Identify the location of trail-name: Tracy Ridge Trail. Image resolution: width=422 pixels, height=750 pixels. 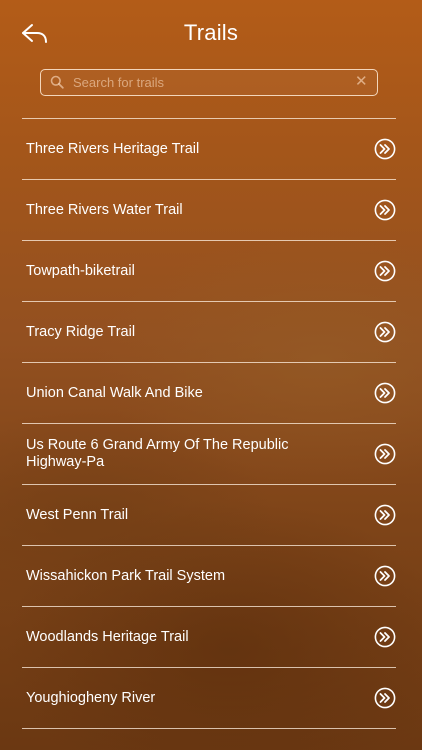
(81, 331).